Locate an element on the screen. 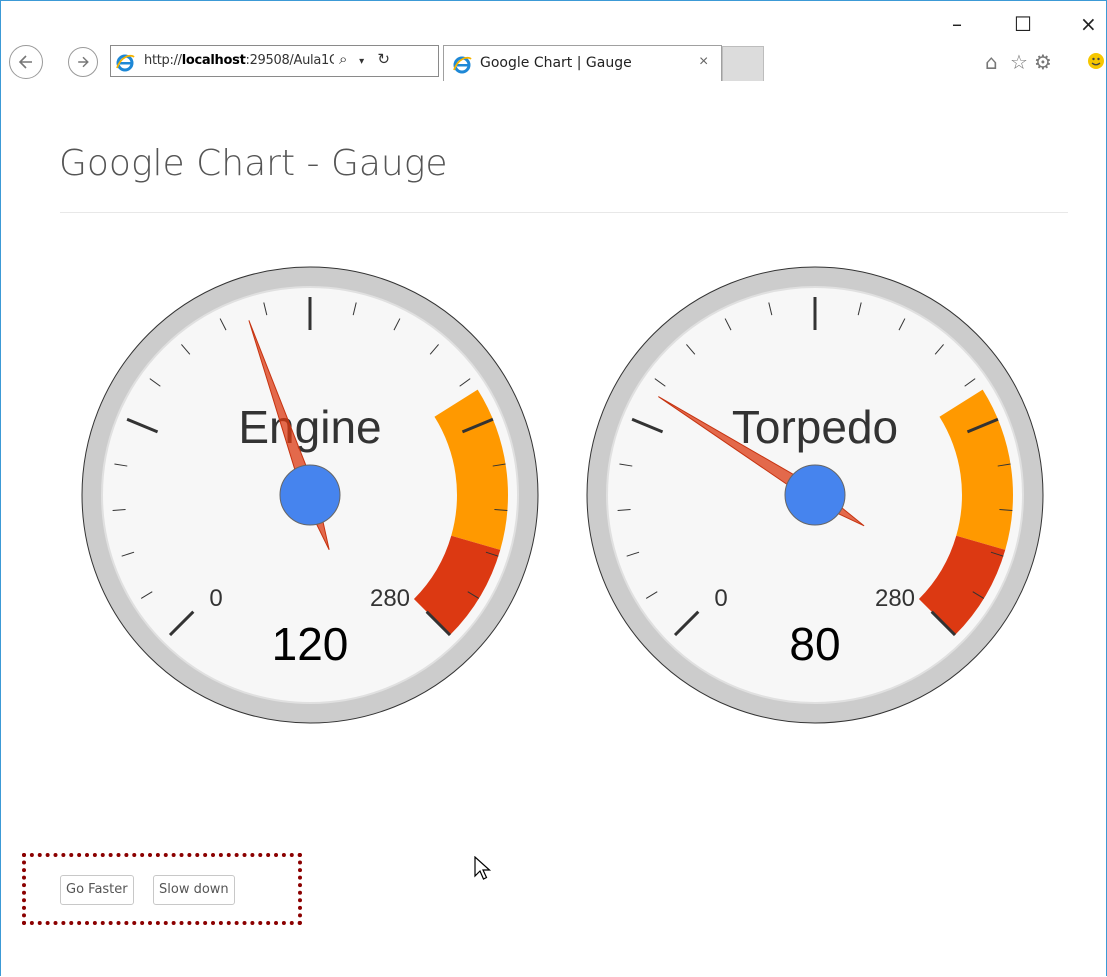  title-divider is located at coordinates (564, 212).